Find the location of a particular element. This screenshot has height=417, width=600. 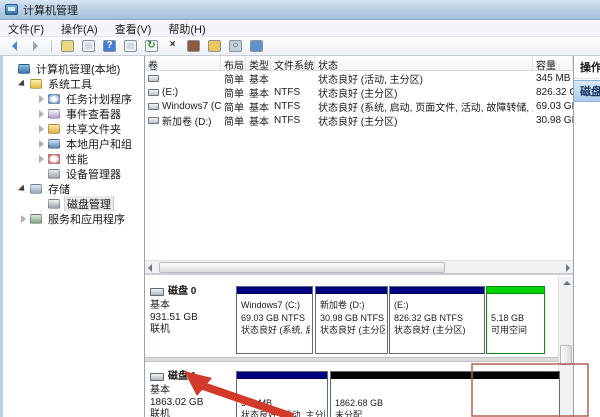

disk-label-1: 磁盘 1 基本 1863.02 GB 联机 is located at coordinates (190, 394).